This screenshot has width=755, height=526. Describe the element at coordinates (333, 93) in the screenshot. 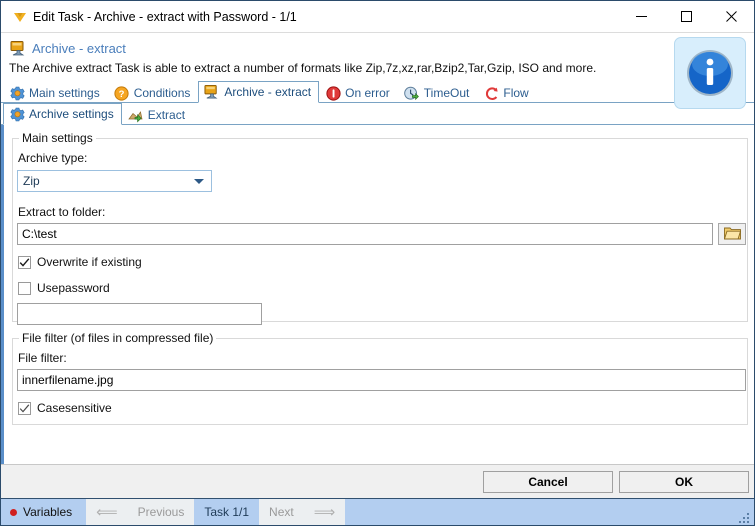

I see `error-circle-icon` at that location.